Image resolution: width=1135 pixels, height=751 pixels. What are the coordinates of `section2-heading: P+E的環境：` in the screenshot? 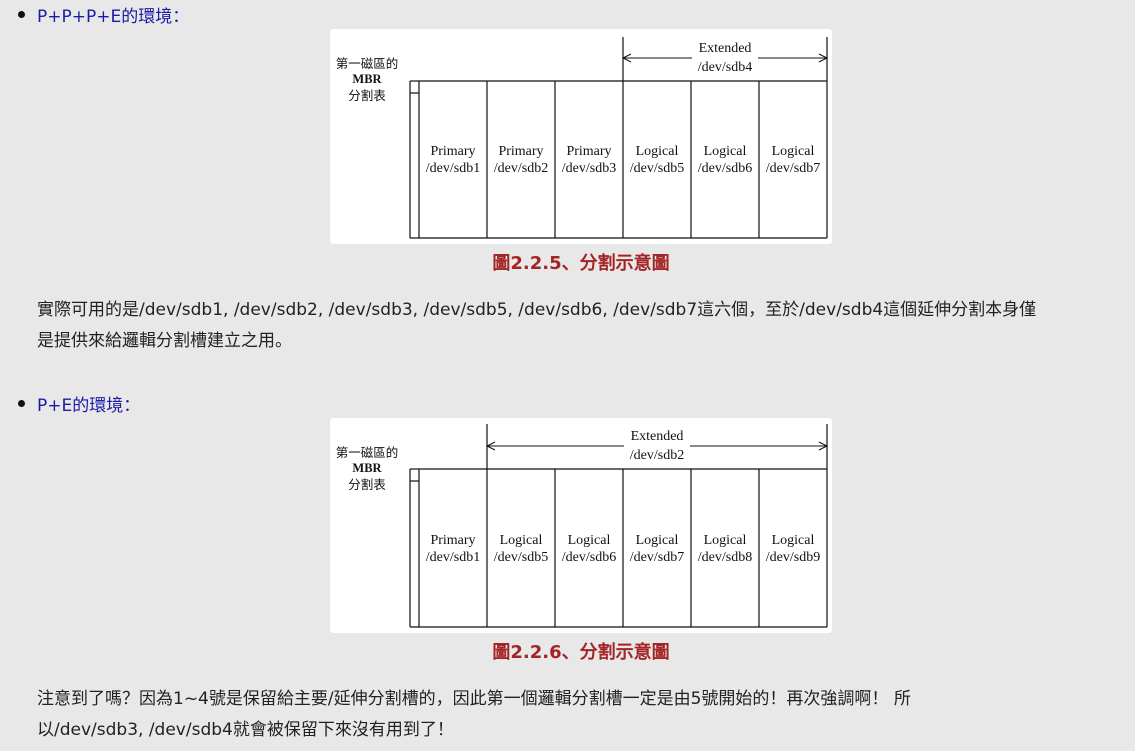 It's located at (79, 403).